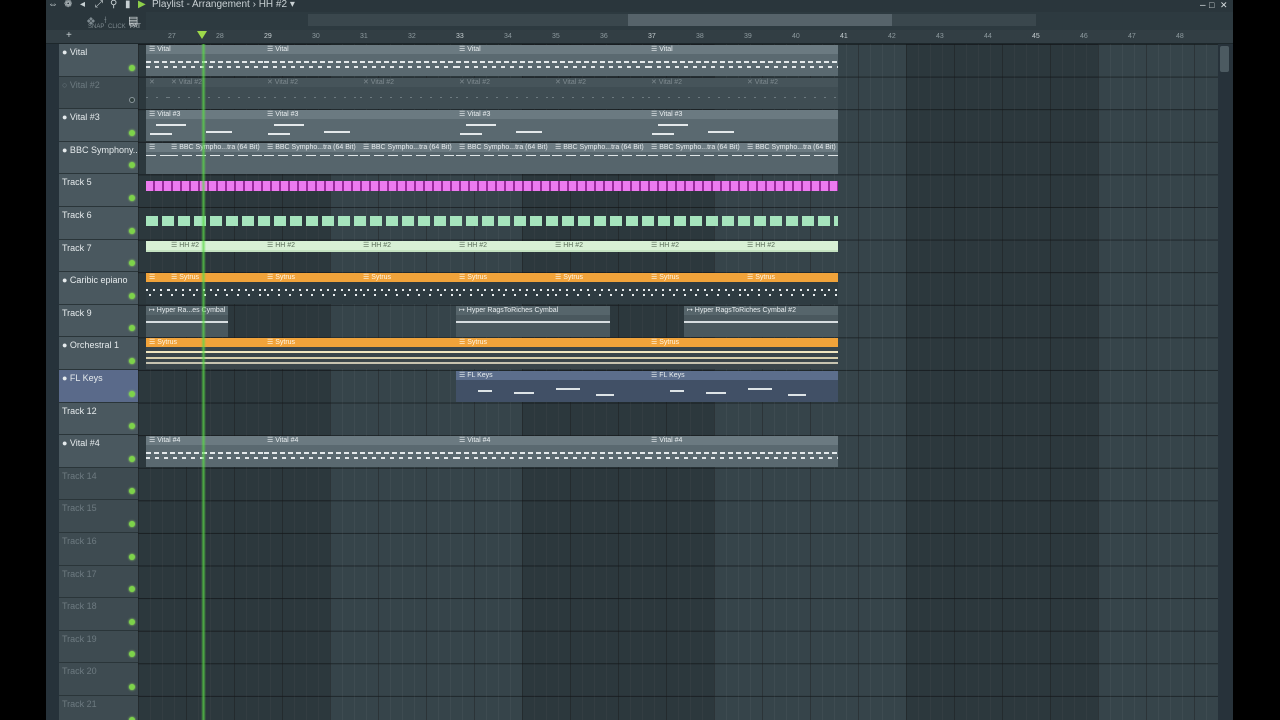 This screenshot has width=1280, height=720. What do you see at coordinates (98, 125) in the screenshot?
I see `track-header-vital-3: ● Vital #3` at bounding box center [98, 125].